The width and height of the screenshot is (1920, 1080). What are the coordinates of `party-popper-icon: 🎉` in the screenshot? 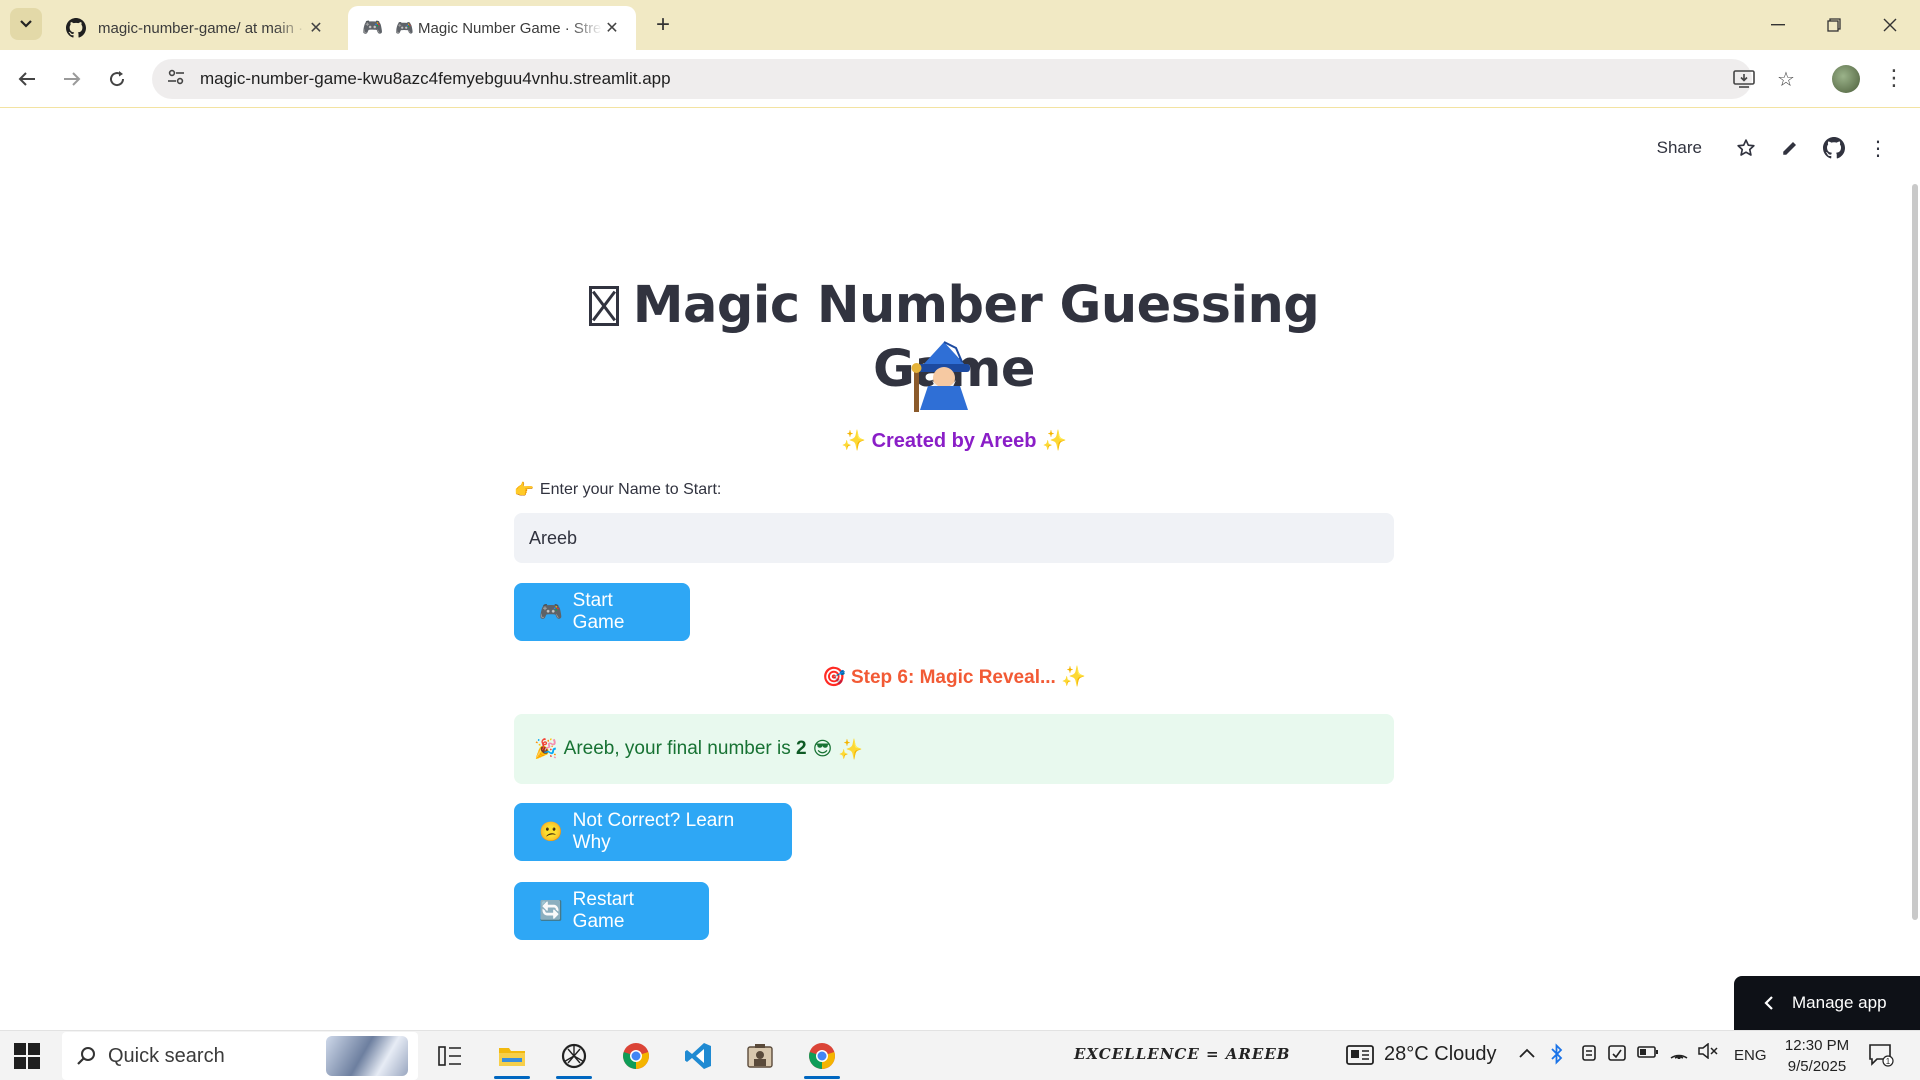 It's located at (546, 749).